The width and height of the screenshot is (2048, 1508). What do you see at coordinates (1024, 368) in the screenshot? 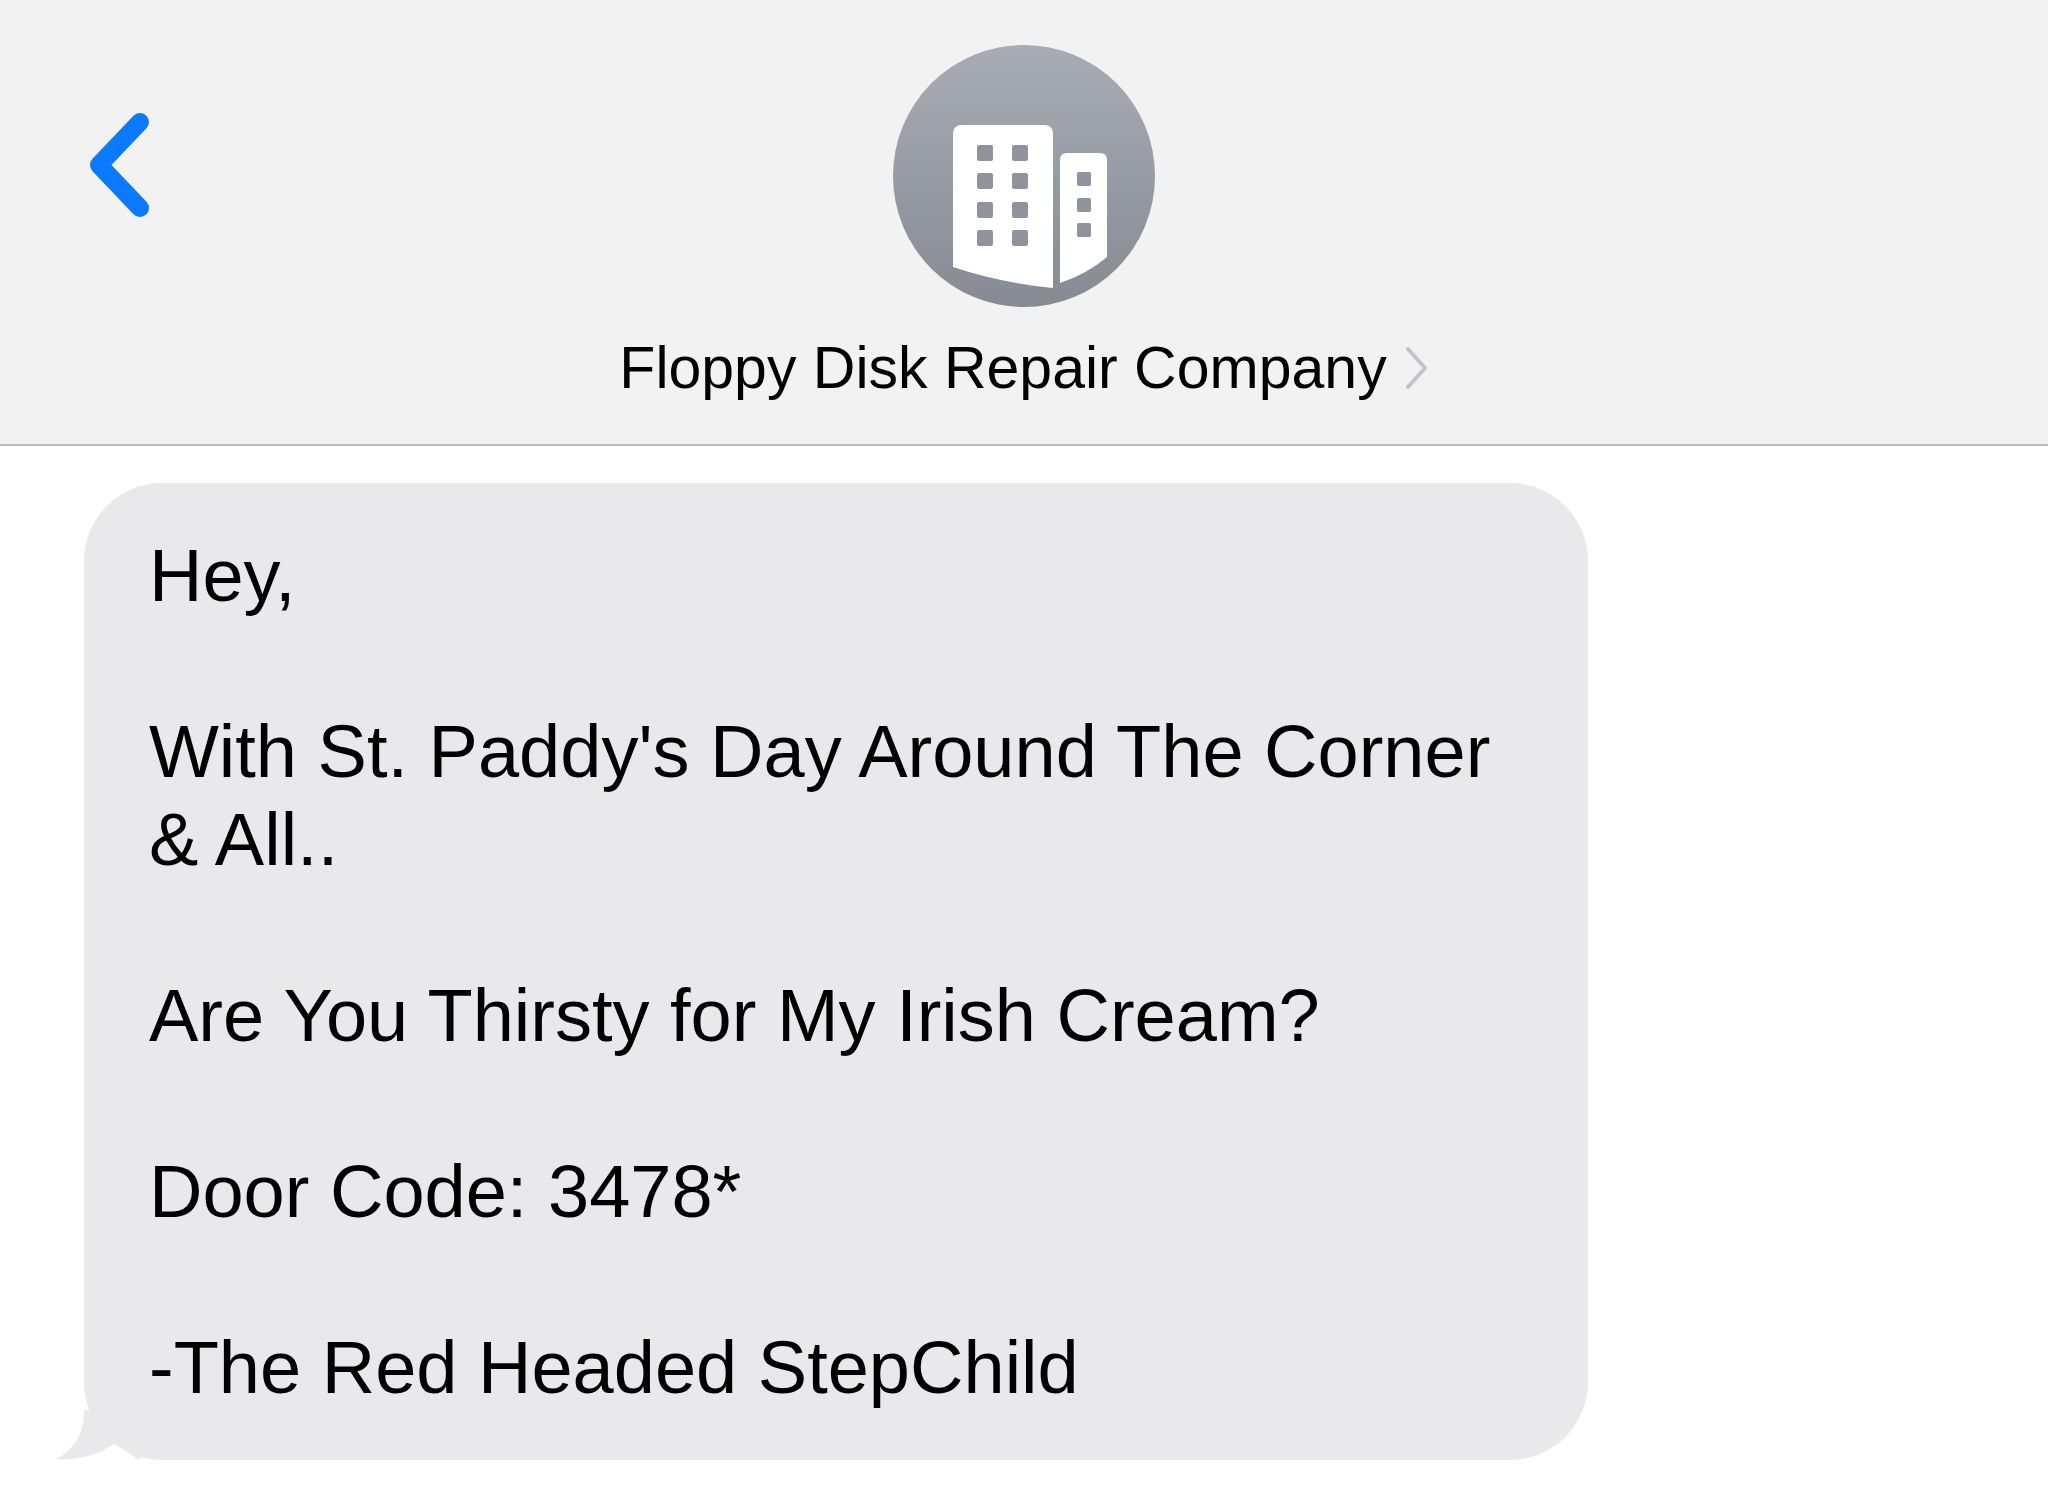
I see `contact-name-button: Floppy Disk Repair Company` at bounding box center [1024, 368].